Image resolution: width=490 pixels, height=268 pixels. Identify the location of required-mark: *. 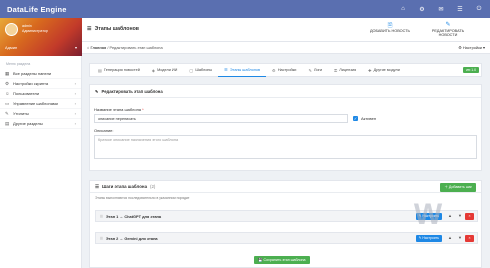
(143, 109).